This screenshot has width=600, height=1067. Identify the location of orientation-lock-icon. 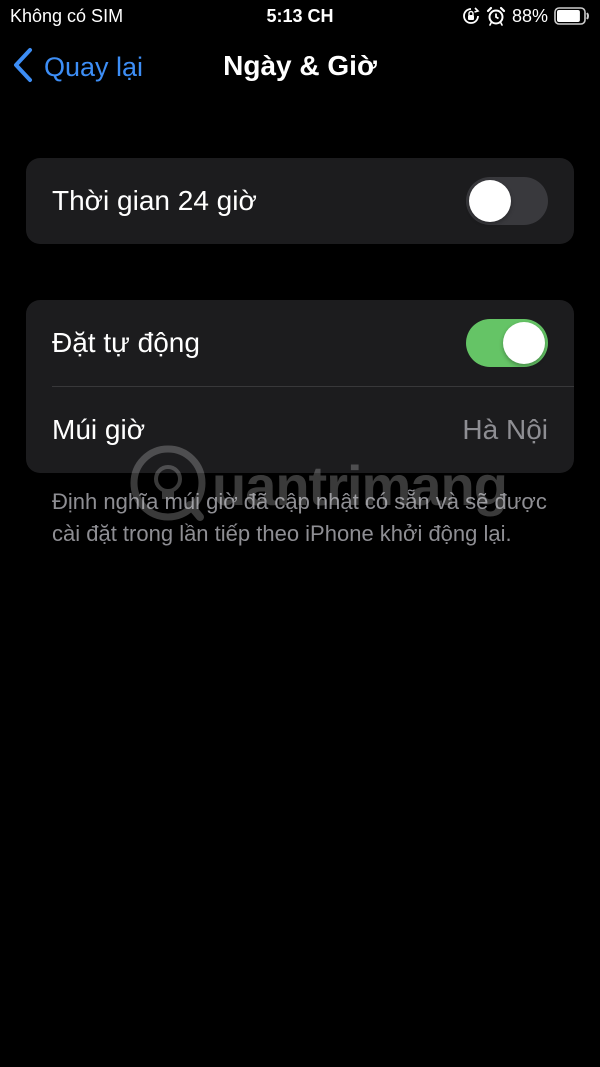
(471, 16).